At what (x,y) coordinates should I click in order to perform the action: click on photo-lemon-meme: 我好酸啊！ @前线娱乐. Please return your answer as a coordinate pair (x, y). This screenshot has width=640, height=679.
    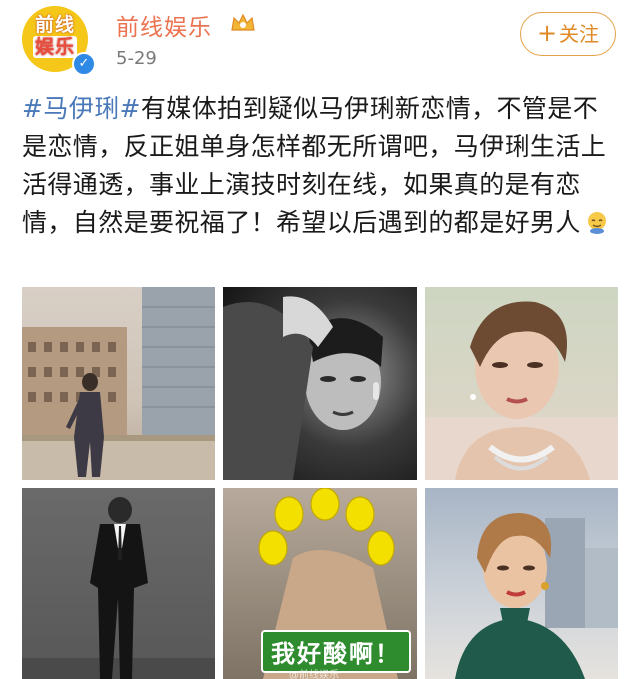
    Looking at the image, I should click on (320, 583).